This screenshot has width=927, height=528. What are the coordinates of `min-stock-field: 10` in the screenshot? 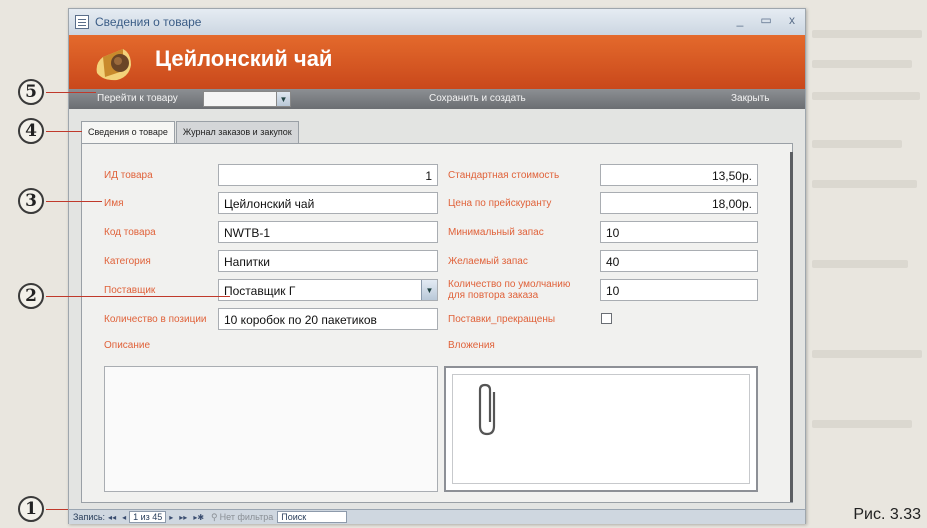 It's located at (679, 232).